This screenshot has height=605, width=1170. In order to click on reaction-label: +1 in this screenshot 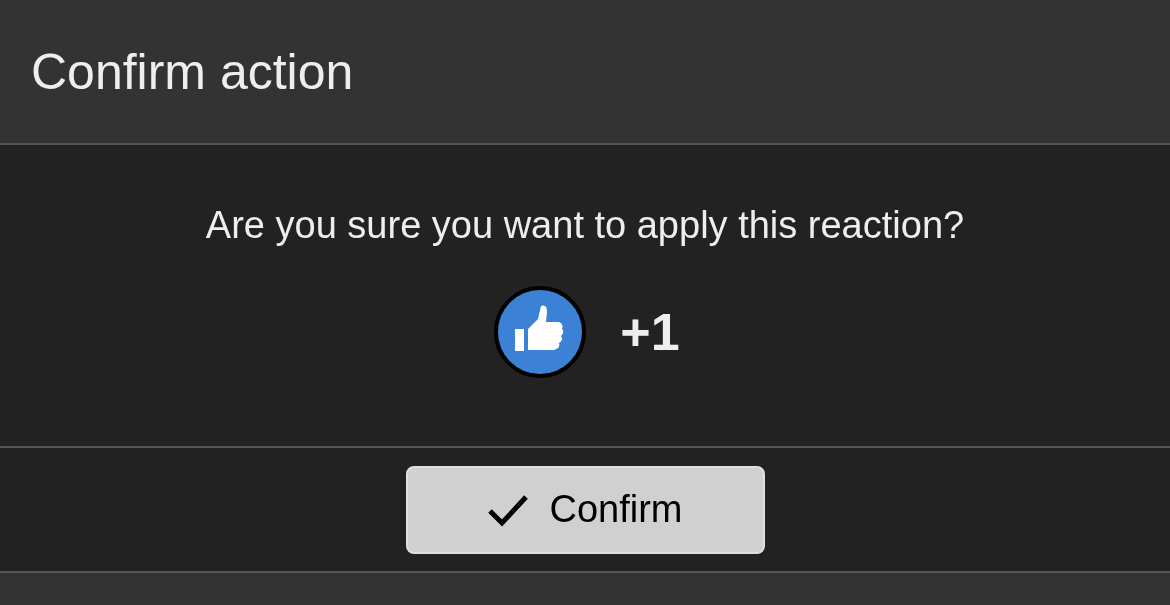, I will do `click(650, 332)`.